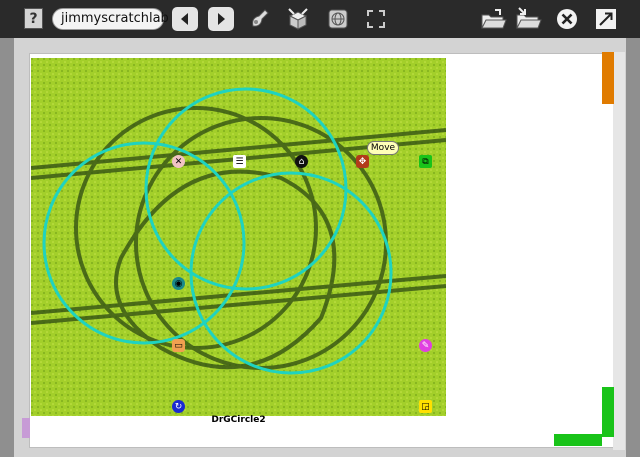  Describe the element at coordinates (608, 412) in the screenshot. I see `green-resize-bar` at that location.